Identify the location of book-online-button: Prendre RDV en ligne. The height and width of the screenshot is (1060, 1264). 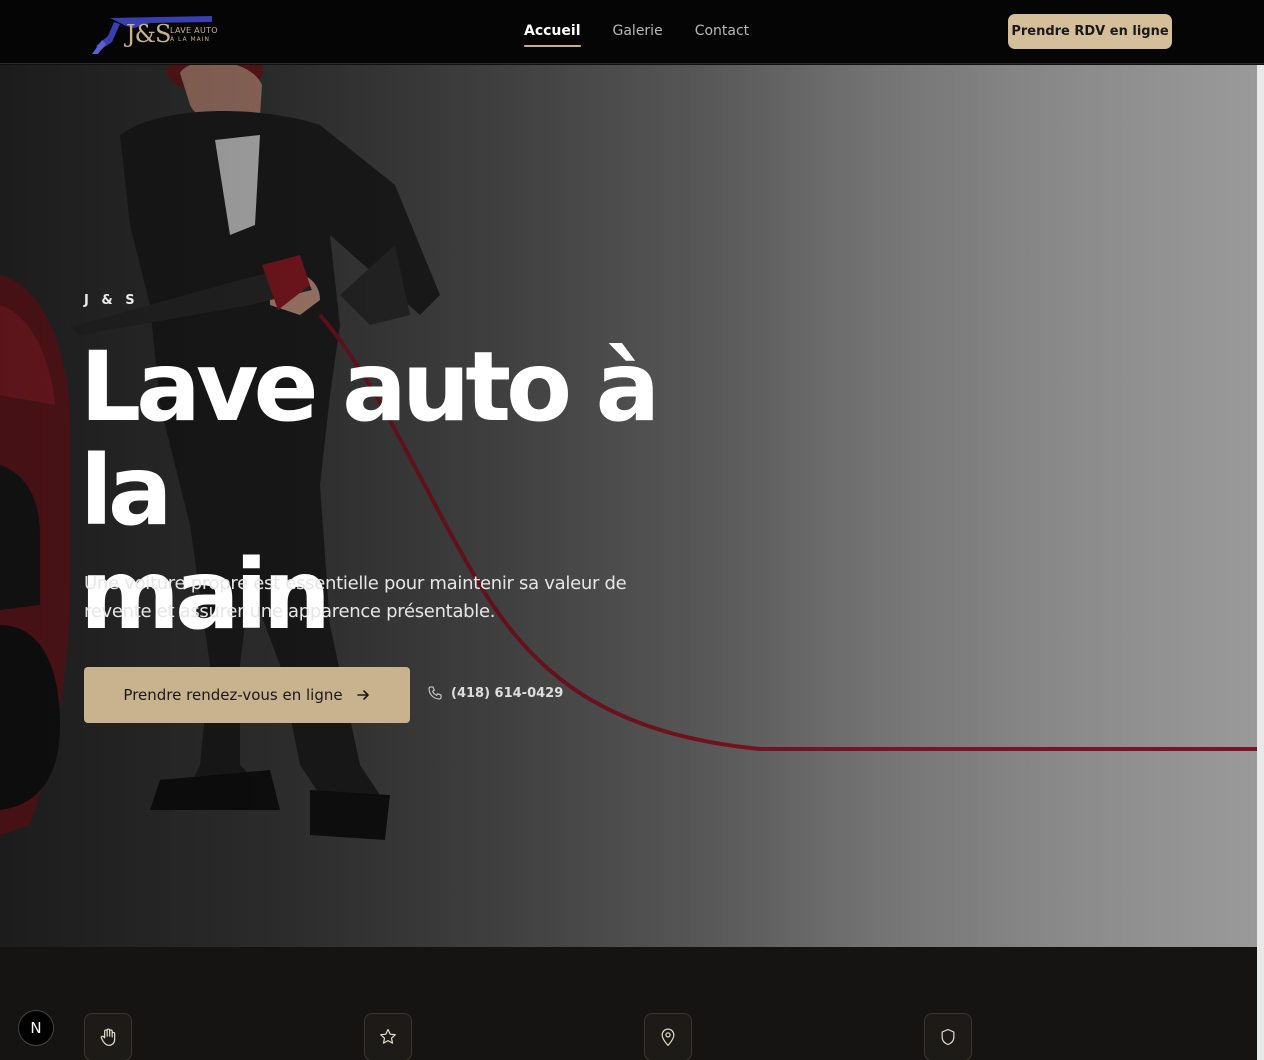
(1090, 31).